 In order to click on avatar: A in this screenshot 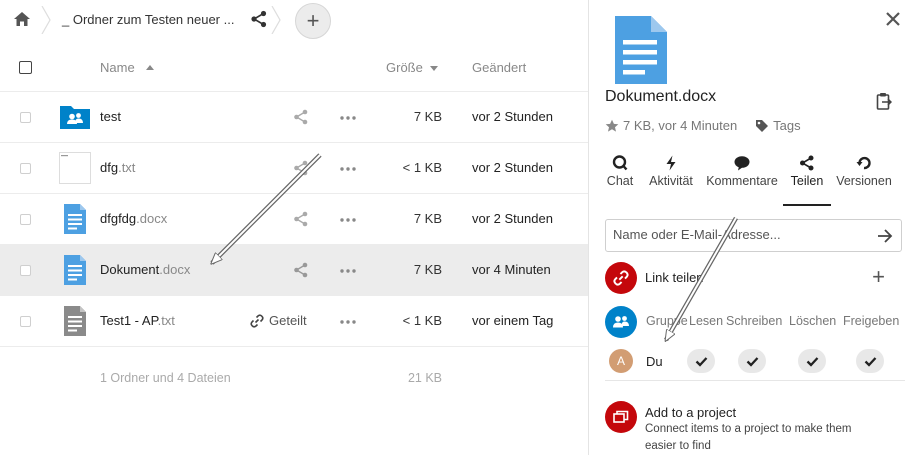, I will do `click(621, 361)`.